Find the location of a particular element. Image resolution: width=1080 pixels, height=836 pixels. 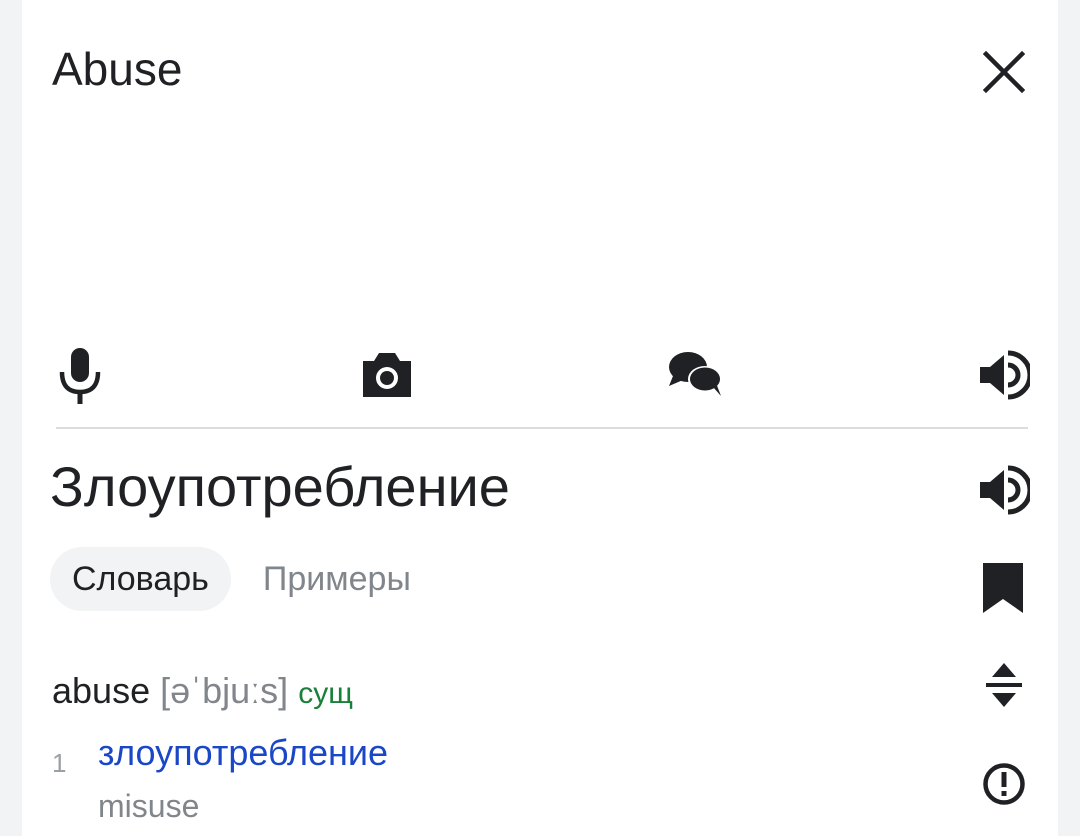

microphone-icon is located at coordinates (80, 376).